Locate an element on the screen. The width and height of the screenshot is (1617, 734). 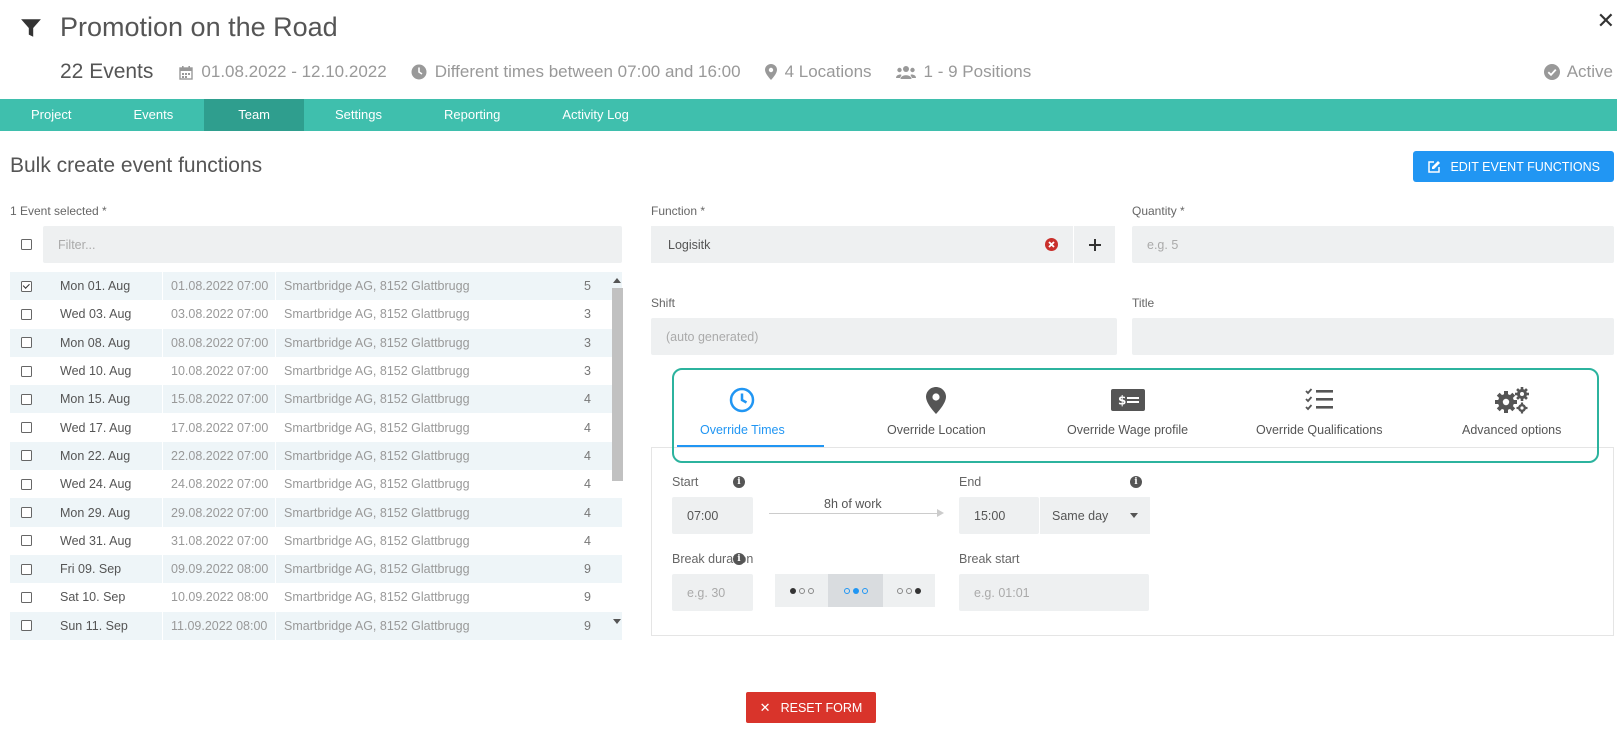
start-info-icon: i is located at coordinates (739, 482).